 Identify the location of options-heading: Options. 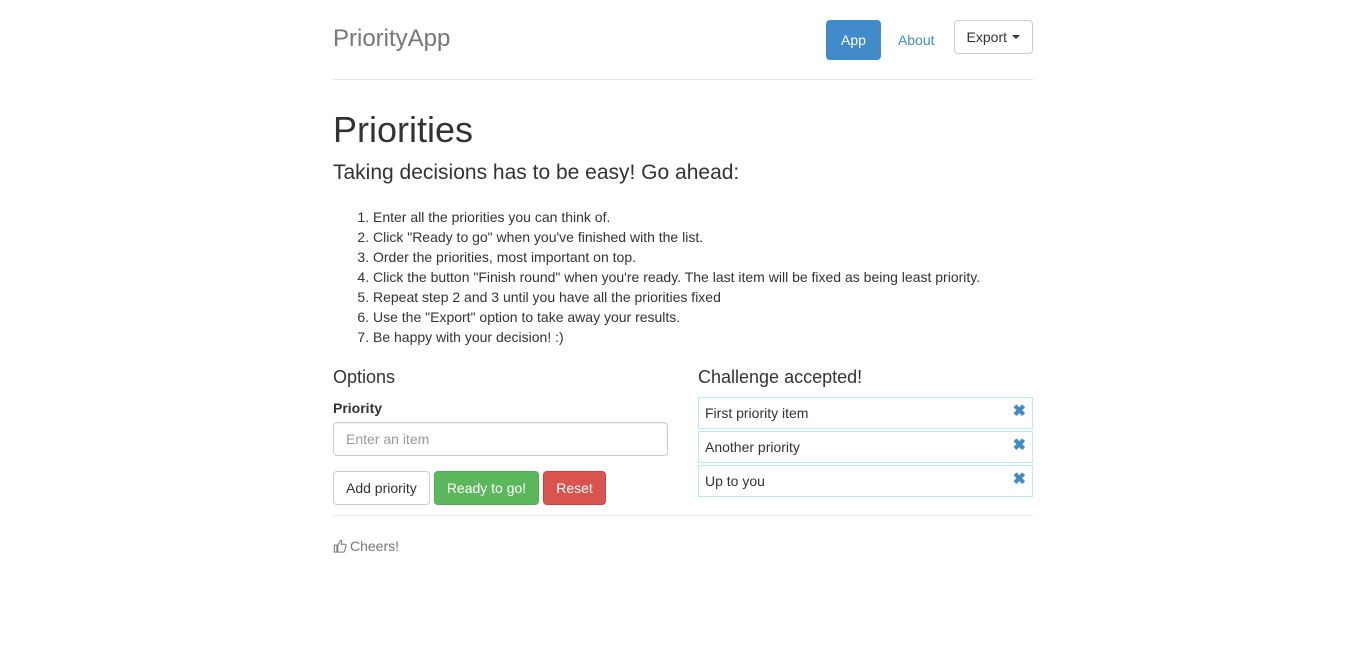
(364, 377).